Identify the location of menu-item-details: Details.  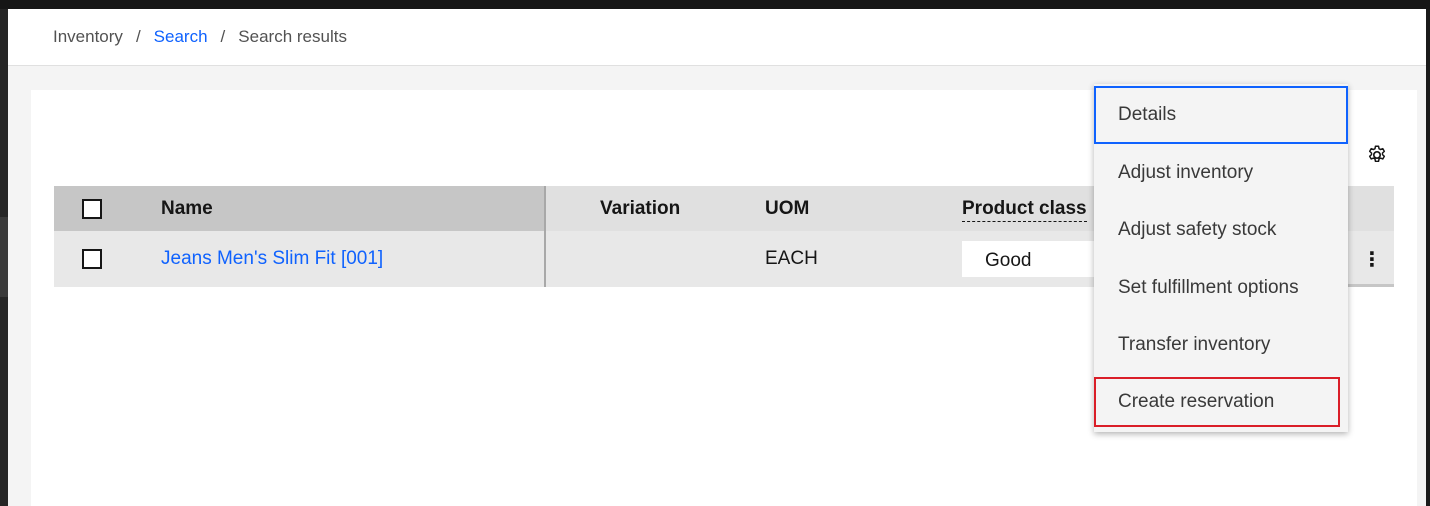
(1221, 115).